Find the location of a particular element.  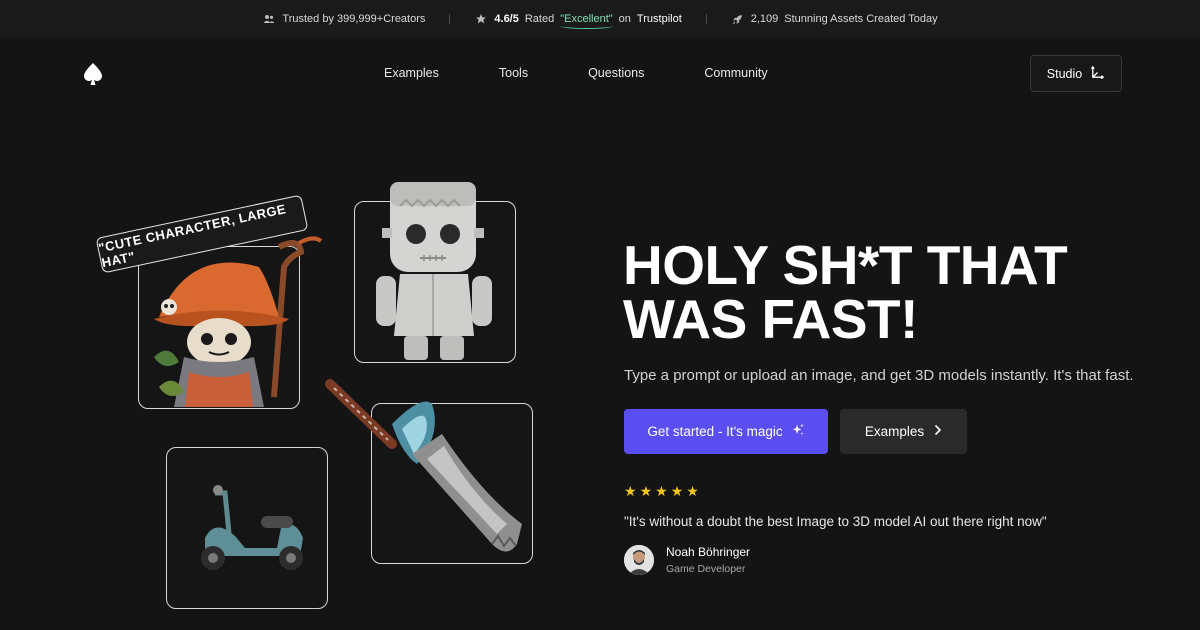

rating-stars: ★ ★ ★ ★ ★ is located at coordinates (661, 491).